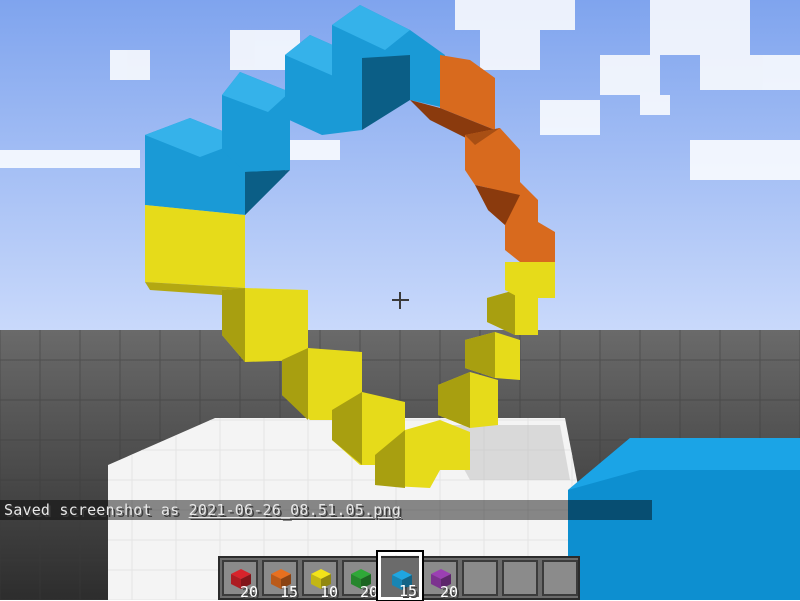  Describe the element at coordinates (328, 592) in the screenshot. I see `item-count: 10` at that location.